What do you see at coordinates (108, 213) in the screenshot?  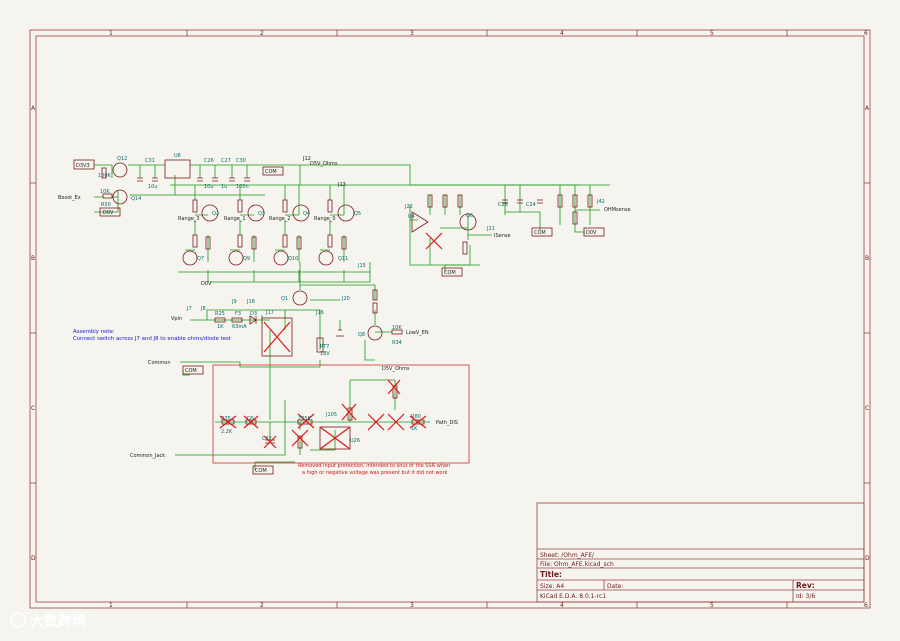 I see `label-d0v-1: D0V` at bounding box center [108, 213].